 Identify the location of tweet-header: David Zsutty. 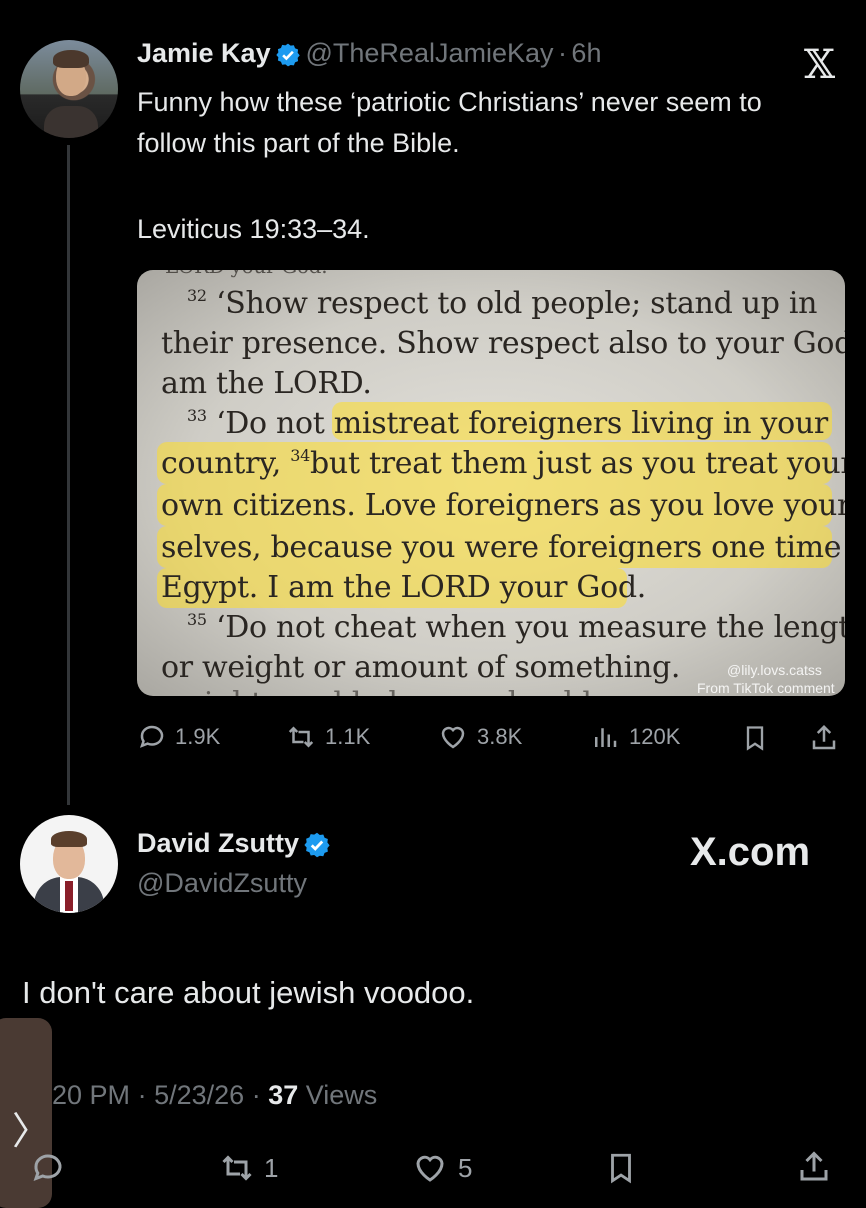
(234, 846).